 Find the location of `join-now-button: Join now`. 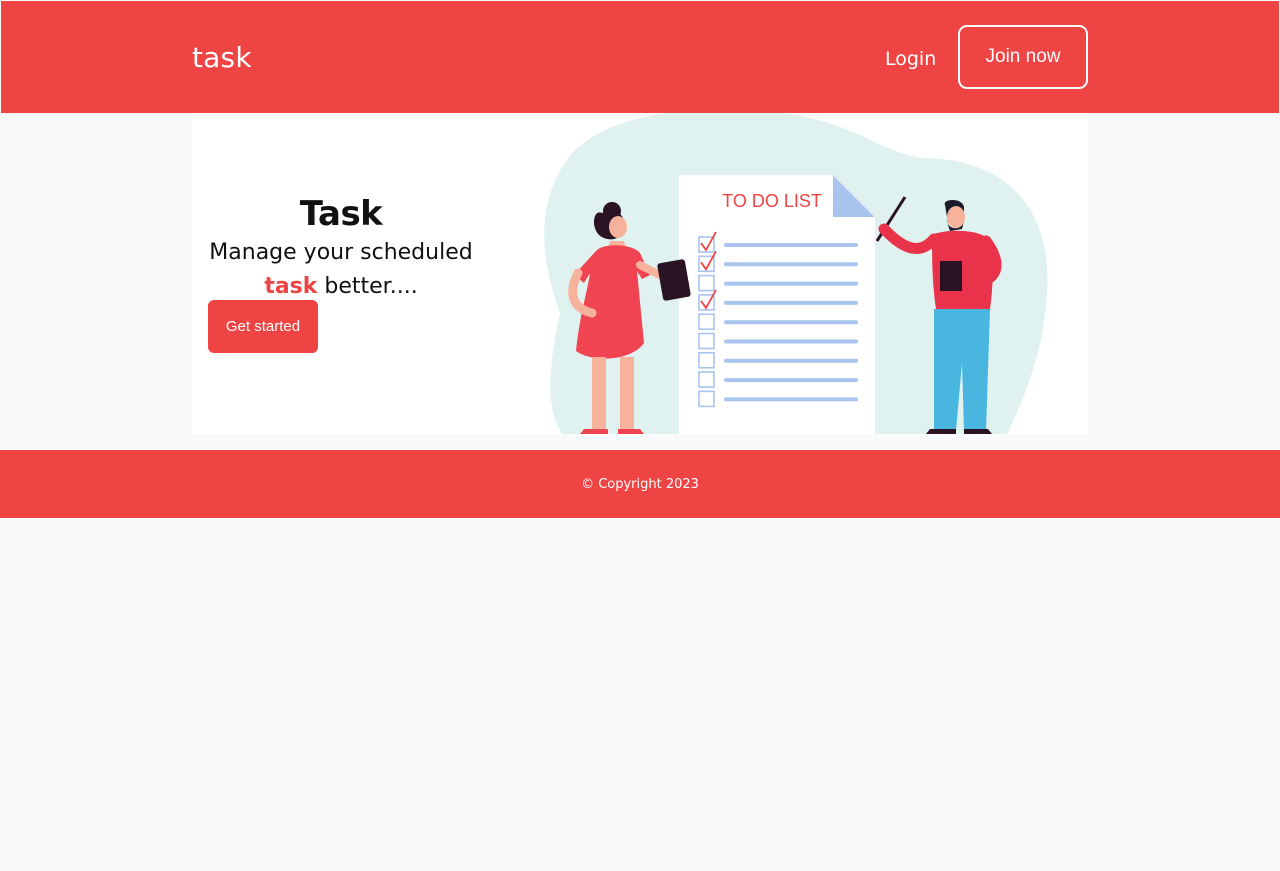

join-now-button: Join now is located at coordinates (1023, 57).